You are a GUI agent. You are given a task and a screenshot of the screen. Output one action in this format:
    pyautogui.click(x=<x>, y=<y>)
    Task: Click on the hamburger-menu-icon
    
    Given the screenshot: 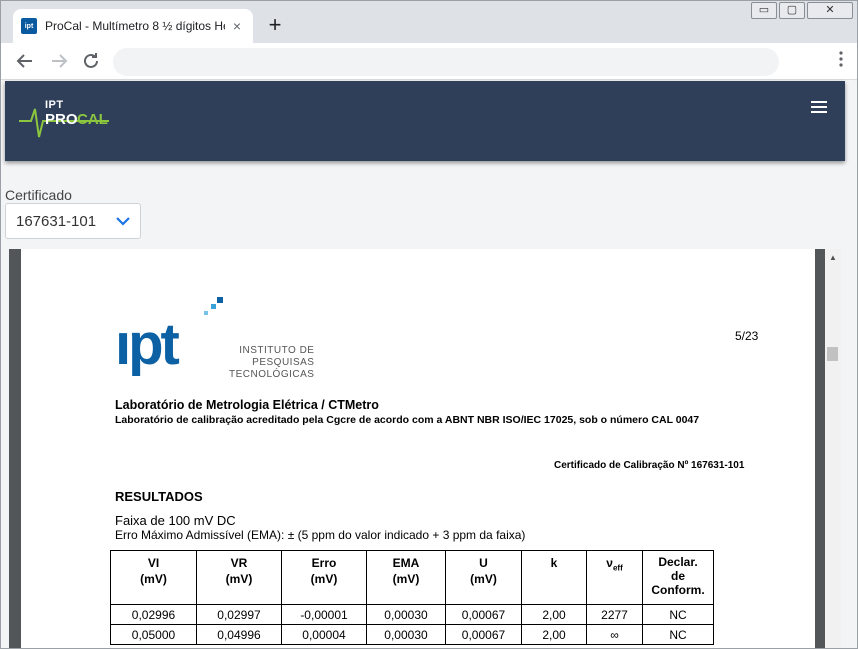 What is the action you would take?
    pyautogui.click(x=819, y=108)
    